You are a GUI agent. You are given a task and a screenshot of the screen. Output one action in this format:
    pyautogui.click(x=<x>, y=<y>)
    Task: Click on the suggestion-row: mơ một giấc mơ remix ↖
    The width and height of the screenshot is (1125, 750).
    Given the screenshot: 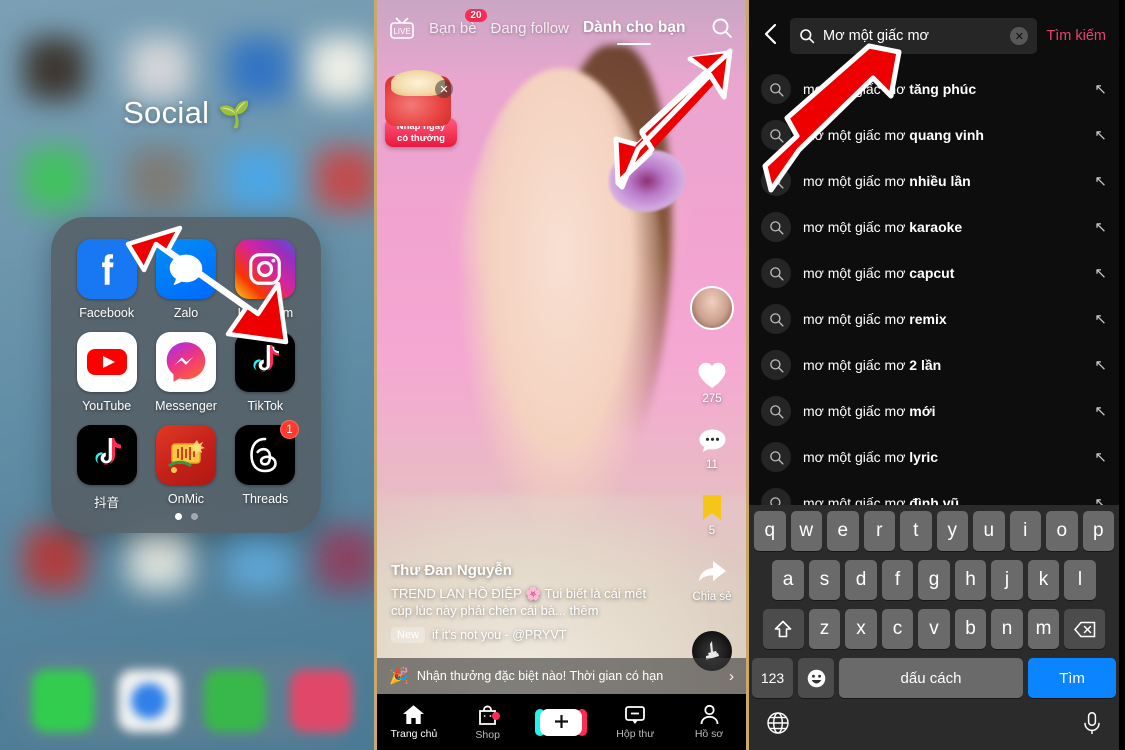 What is the action you would take?
    pyautogui.click(x=934, y=319)
    